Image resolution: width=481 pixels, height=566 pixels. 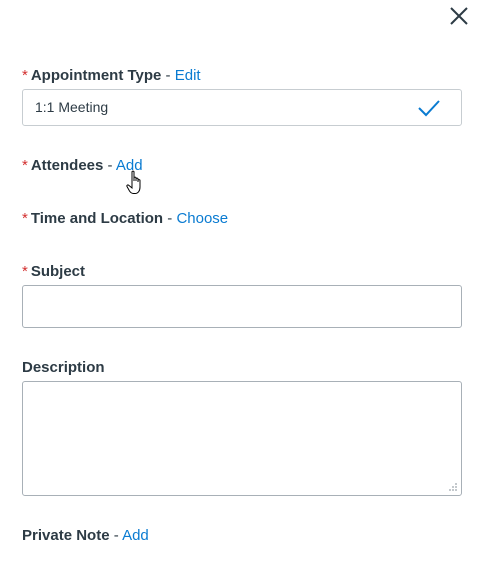 What do you see at coordinates (429, 108) in the screenshot?
I see `check-icon` at bounding box center [429, 108].